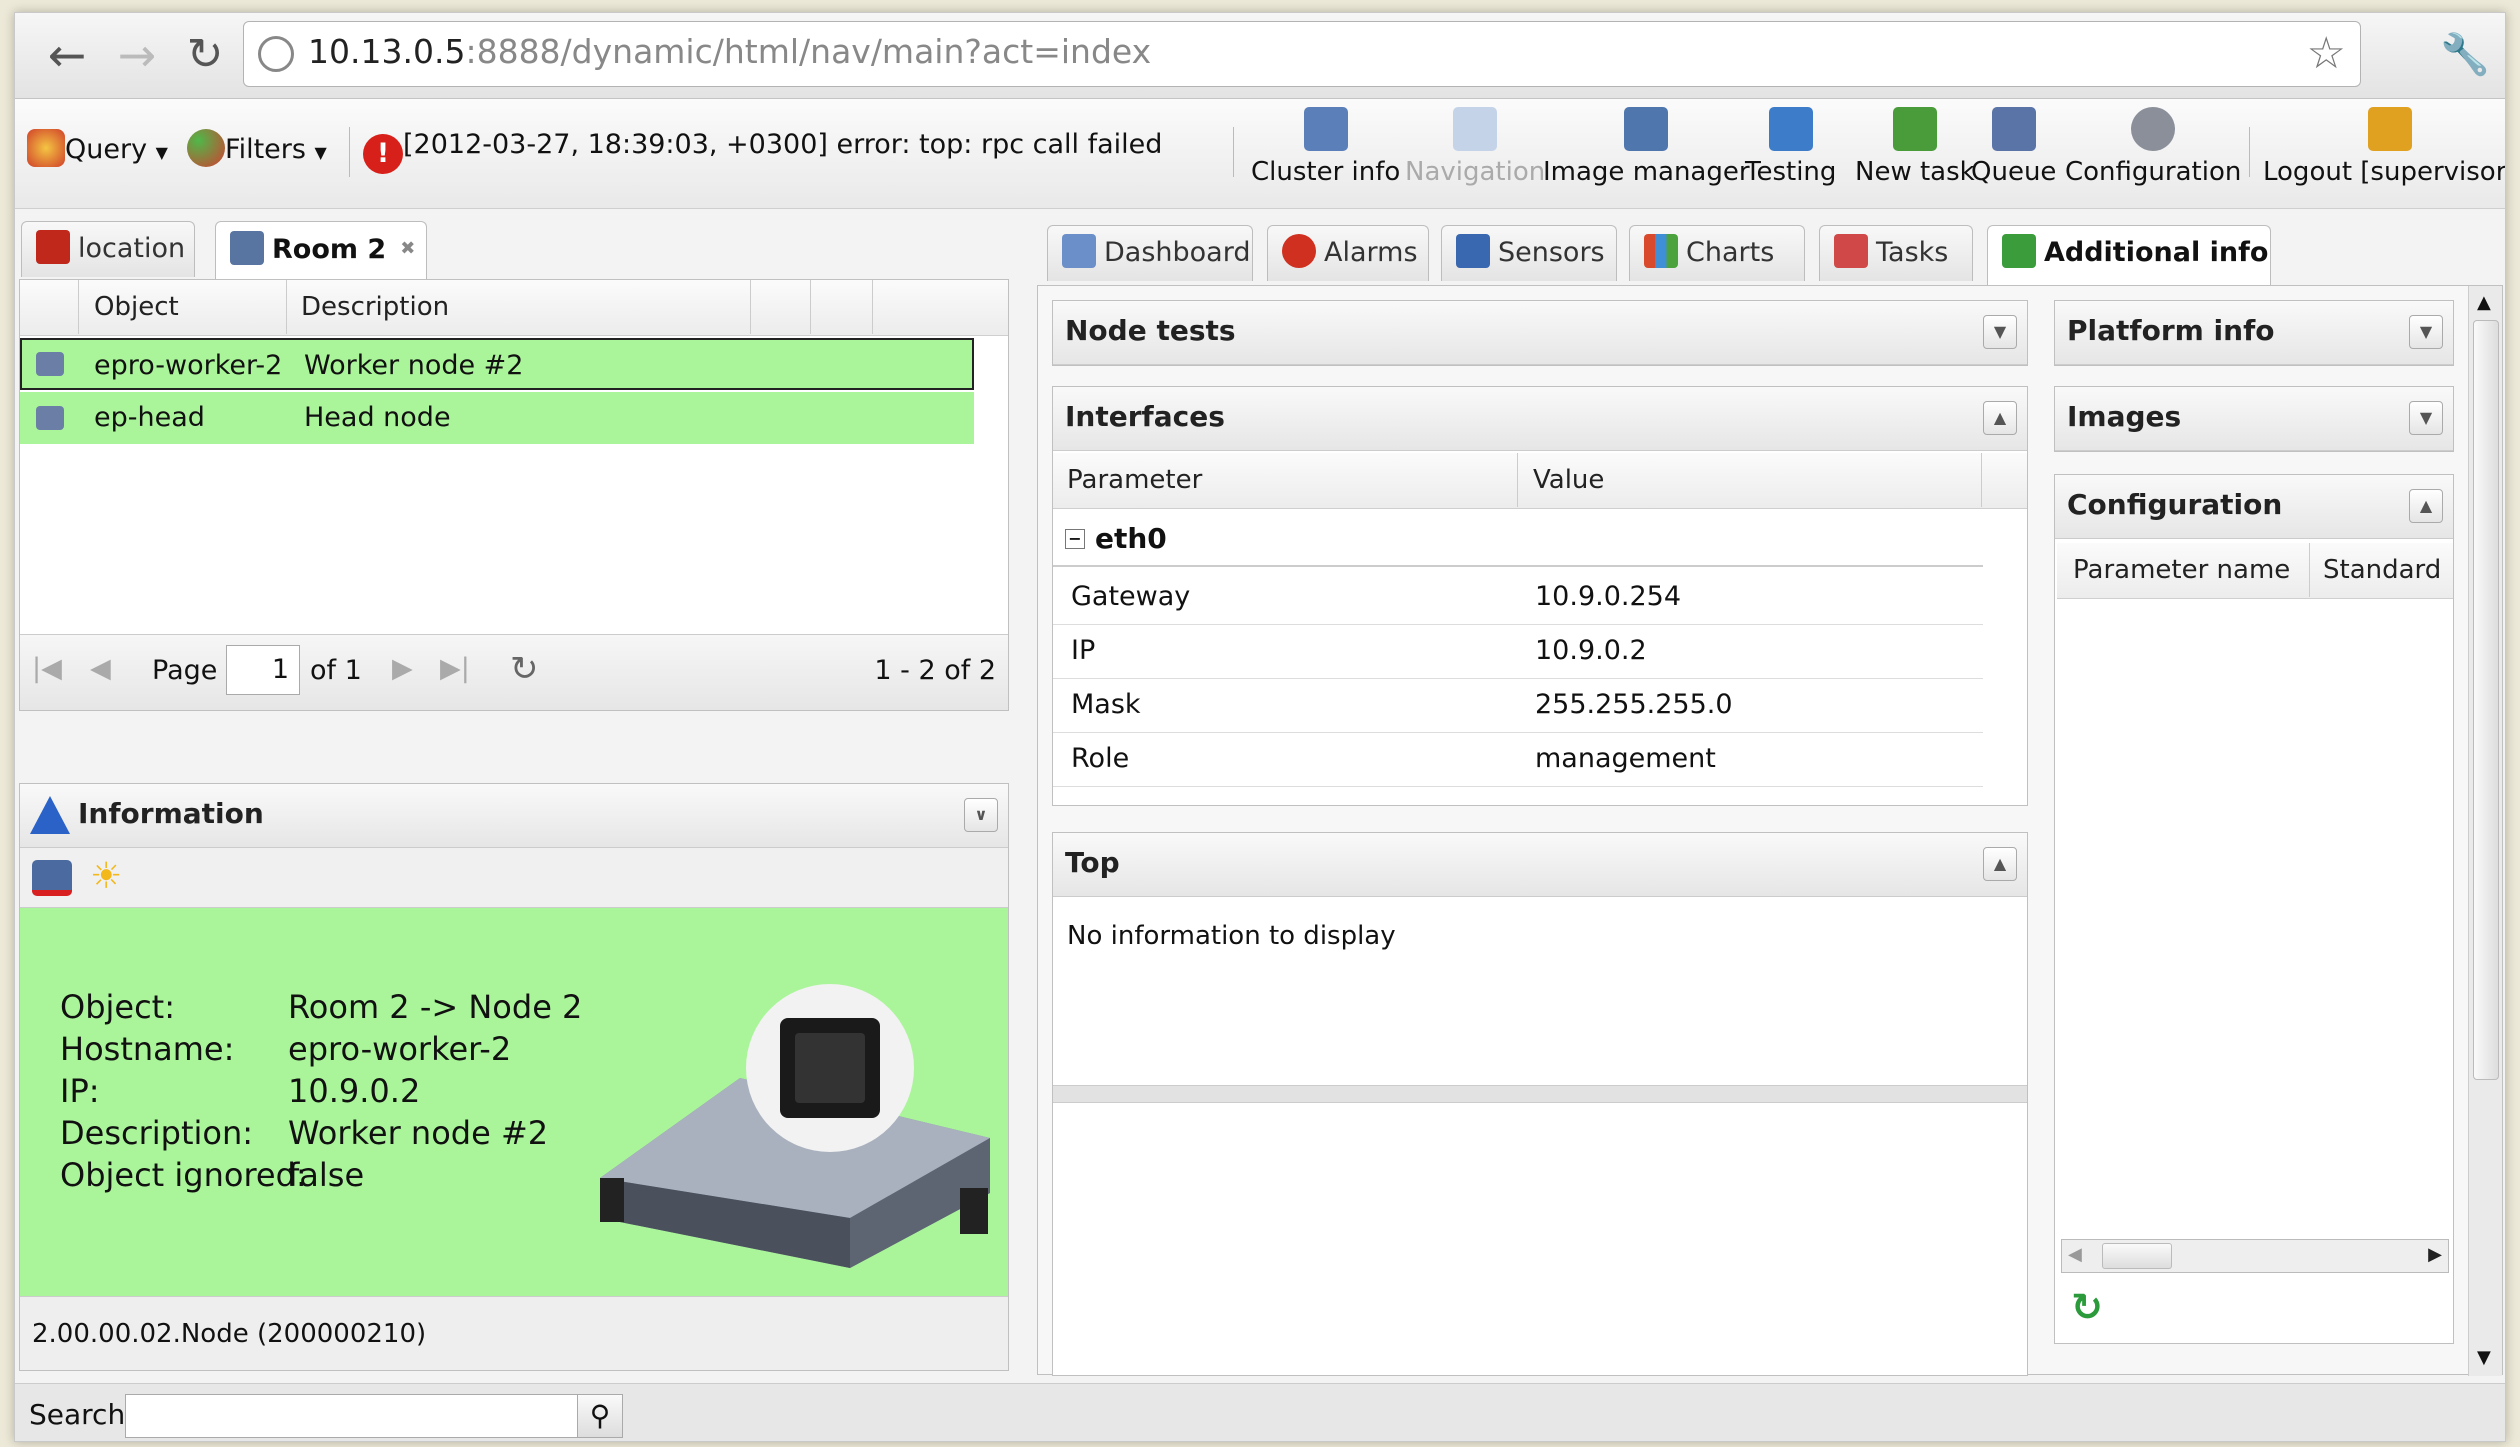 The width and height of the screenshot is (2520, 1447). I want to click on top-splitter, so click(1540, 1094).